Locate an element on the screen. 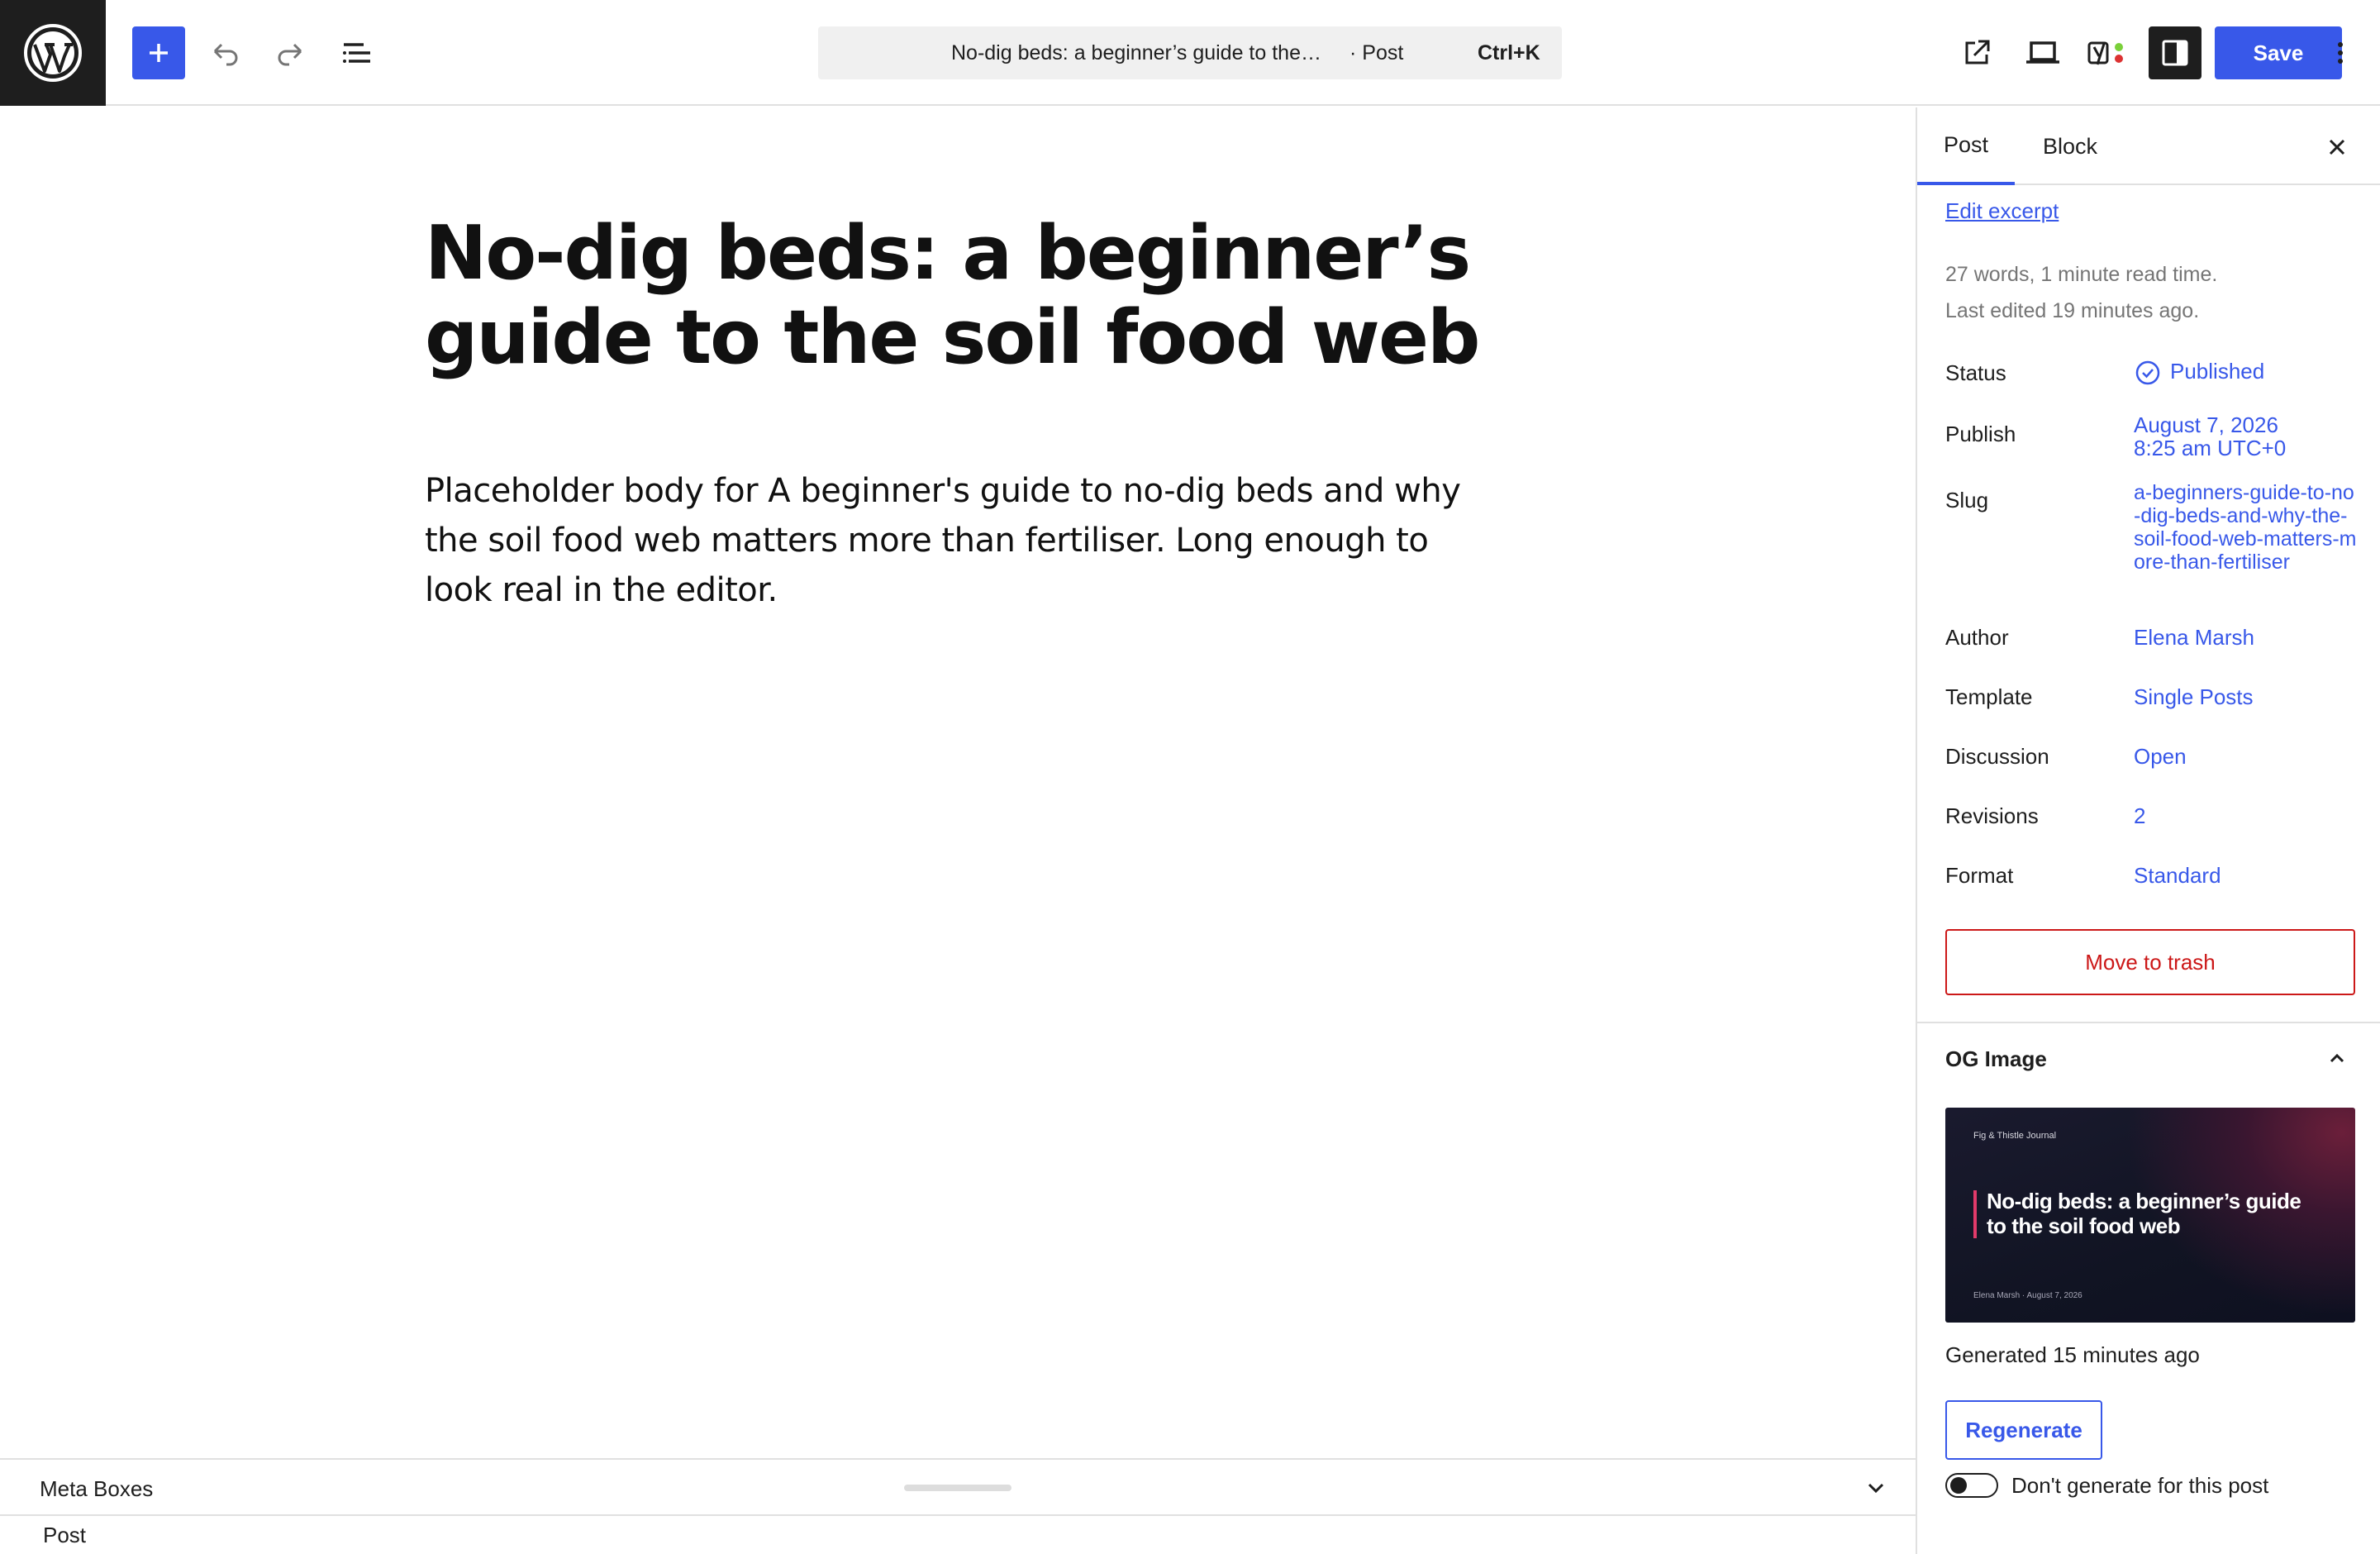 The height and width of the screenshot is (1554, 2380). chevron-up-icon is located at coordinates (2337, 1058).